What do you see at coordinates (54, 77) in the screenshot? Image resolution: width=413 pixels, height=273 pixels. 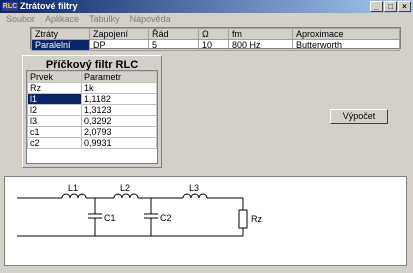 I see `header-prvek: Prvek` at bounding box center [54, 77].